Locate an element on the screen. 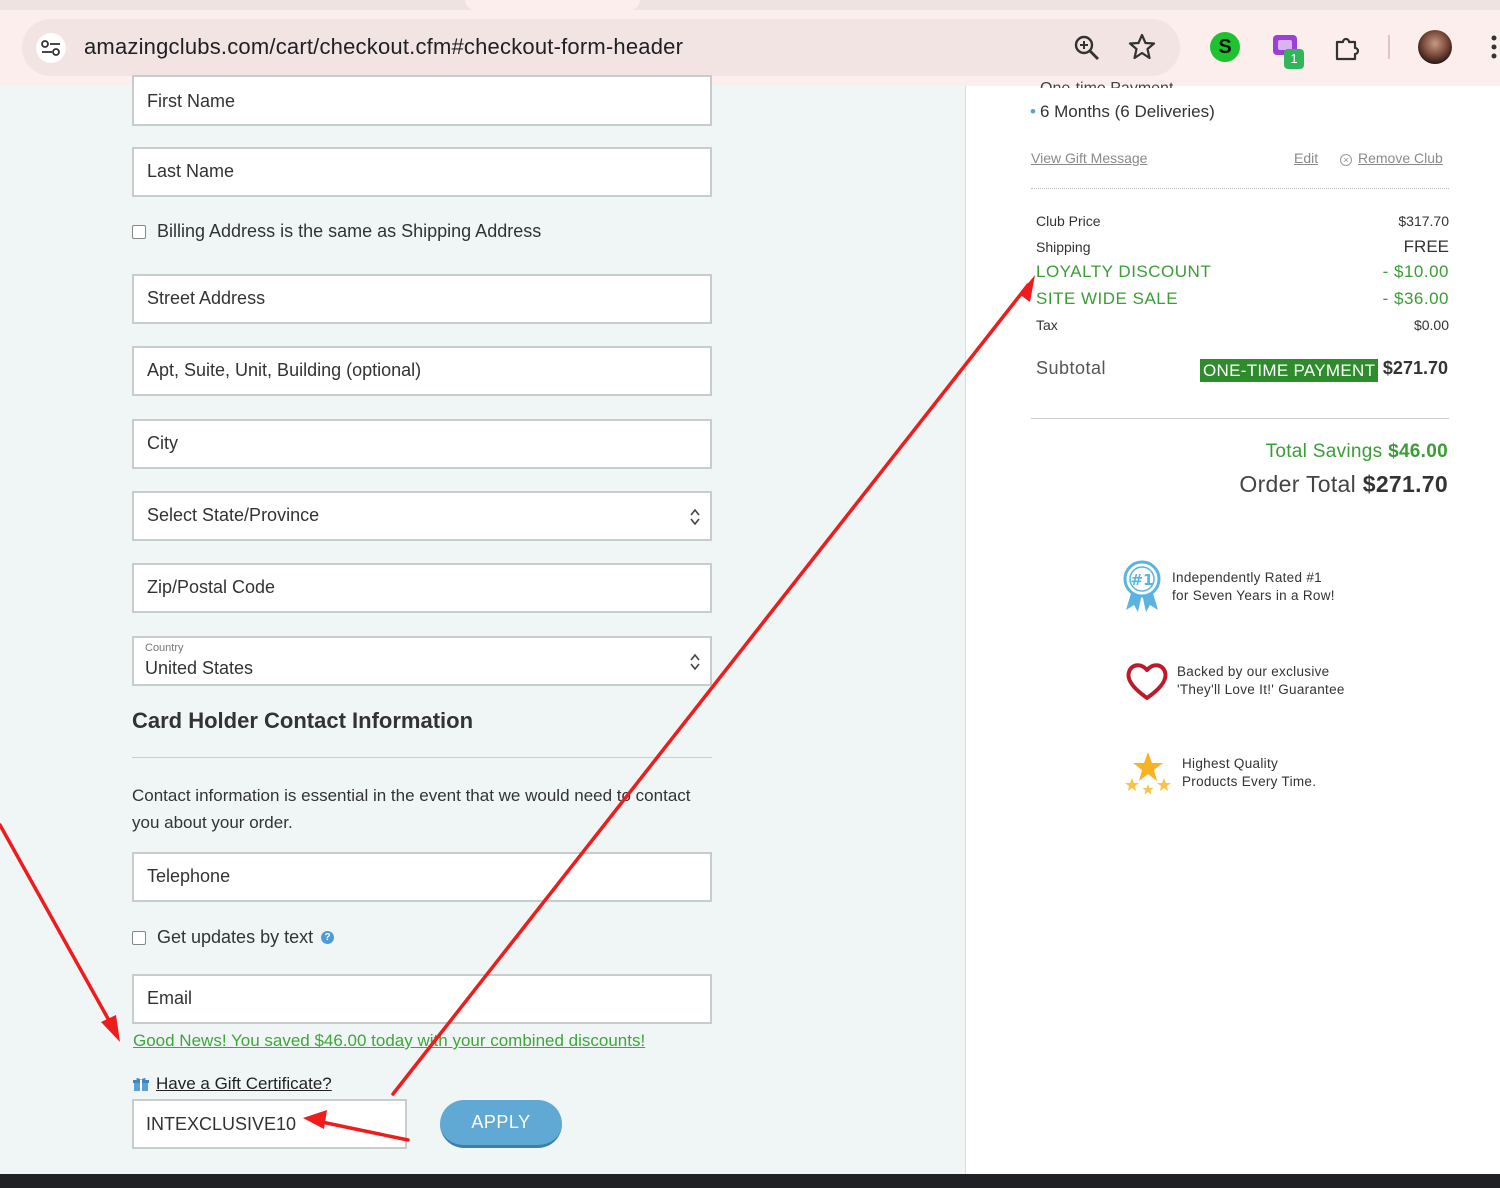  shipping-row: Shipping FREE is located at coordinates (1242, 247).